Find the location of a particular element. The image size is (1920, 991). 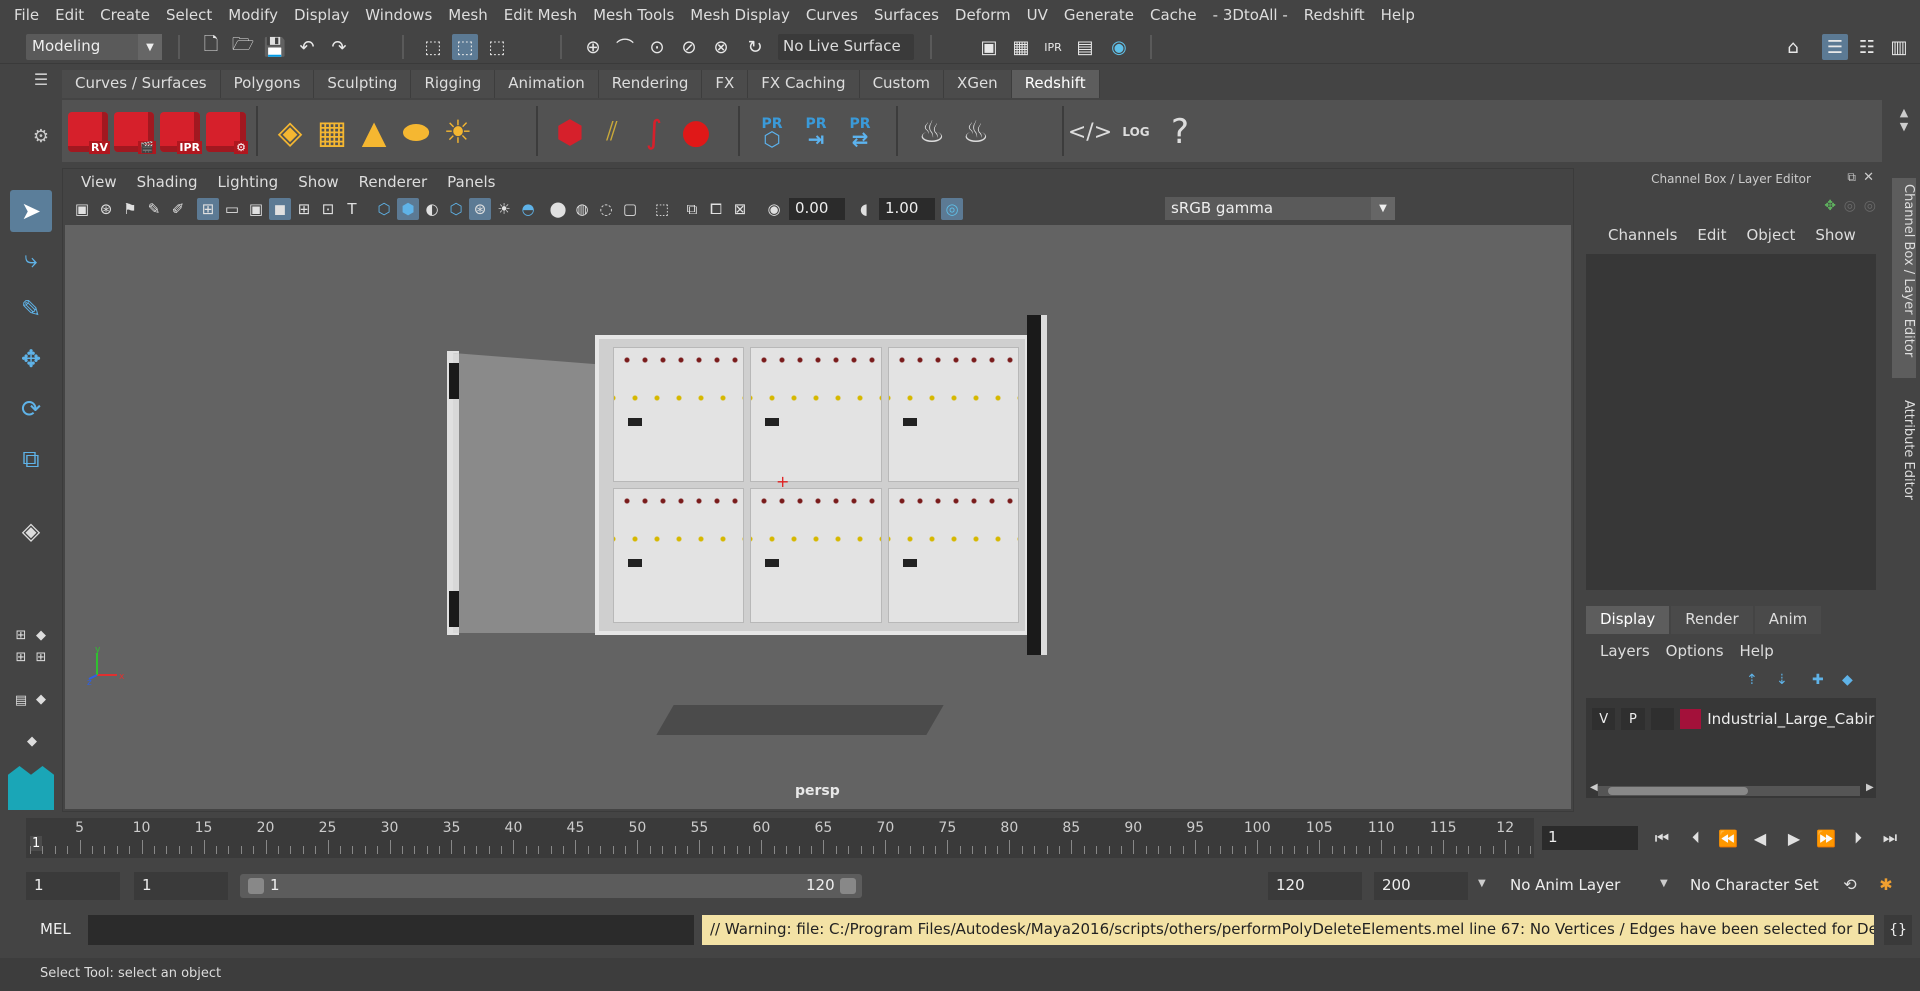

shelf-tab-polygons: Polygons is located at coordinates (267, 84).